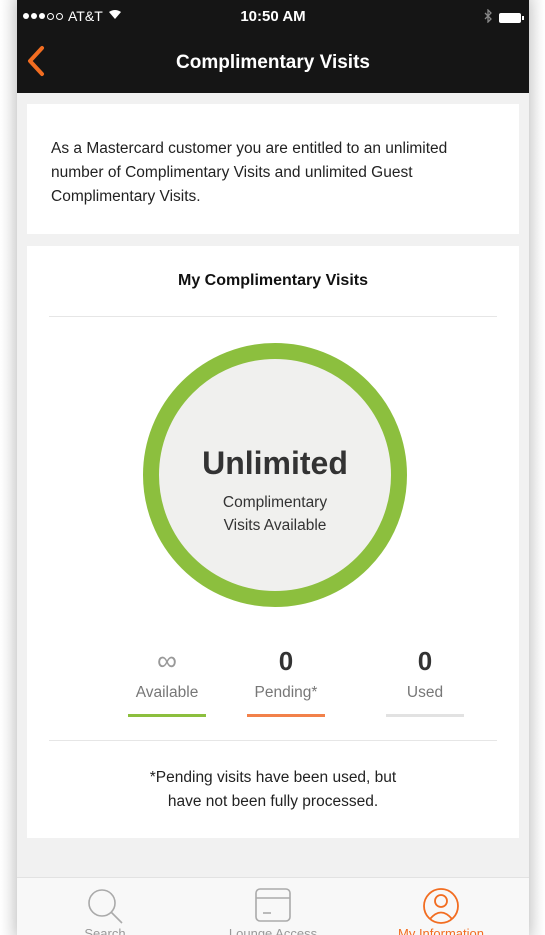 The width and height of the screenshot is (545, 935). What do you see at coordinates (286, 681) in the screenshot?
I see `stat-pending: 0 Pending*` at bounding box center [286, 681].